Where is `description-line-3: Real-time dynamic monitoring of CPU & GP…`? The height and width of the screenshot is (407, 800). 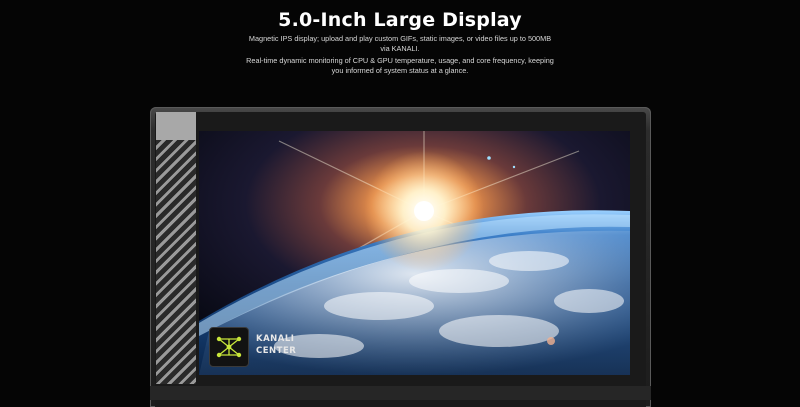
description-line-3: Real-time dynamic monitoring of CPU & GP… is located at coordinates (400, 60).